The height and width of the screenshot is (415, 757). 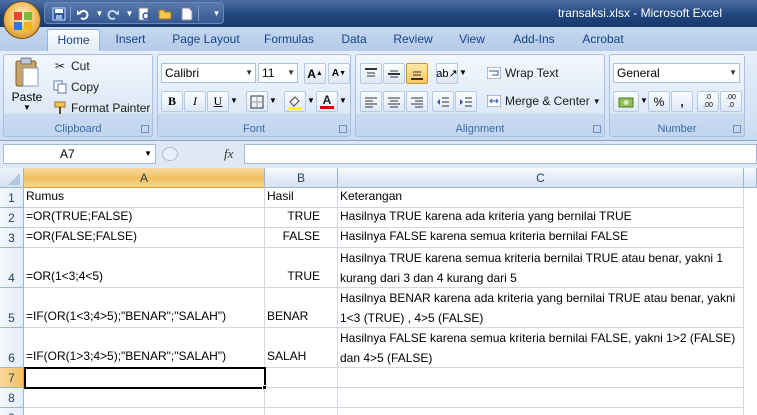 What do you see at coordinates (417, 73) in the screenshot?
I see `align-bottom-button` at bounding box center [417, 73].